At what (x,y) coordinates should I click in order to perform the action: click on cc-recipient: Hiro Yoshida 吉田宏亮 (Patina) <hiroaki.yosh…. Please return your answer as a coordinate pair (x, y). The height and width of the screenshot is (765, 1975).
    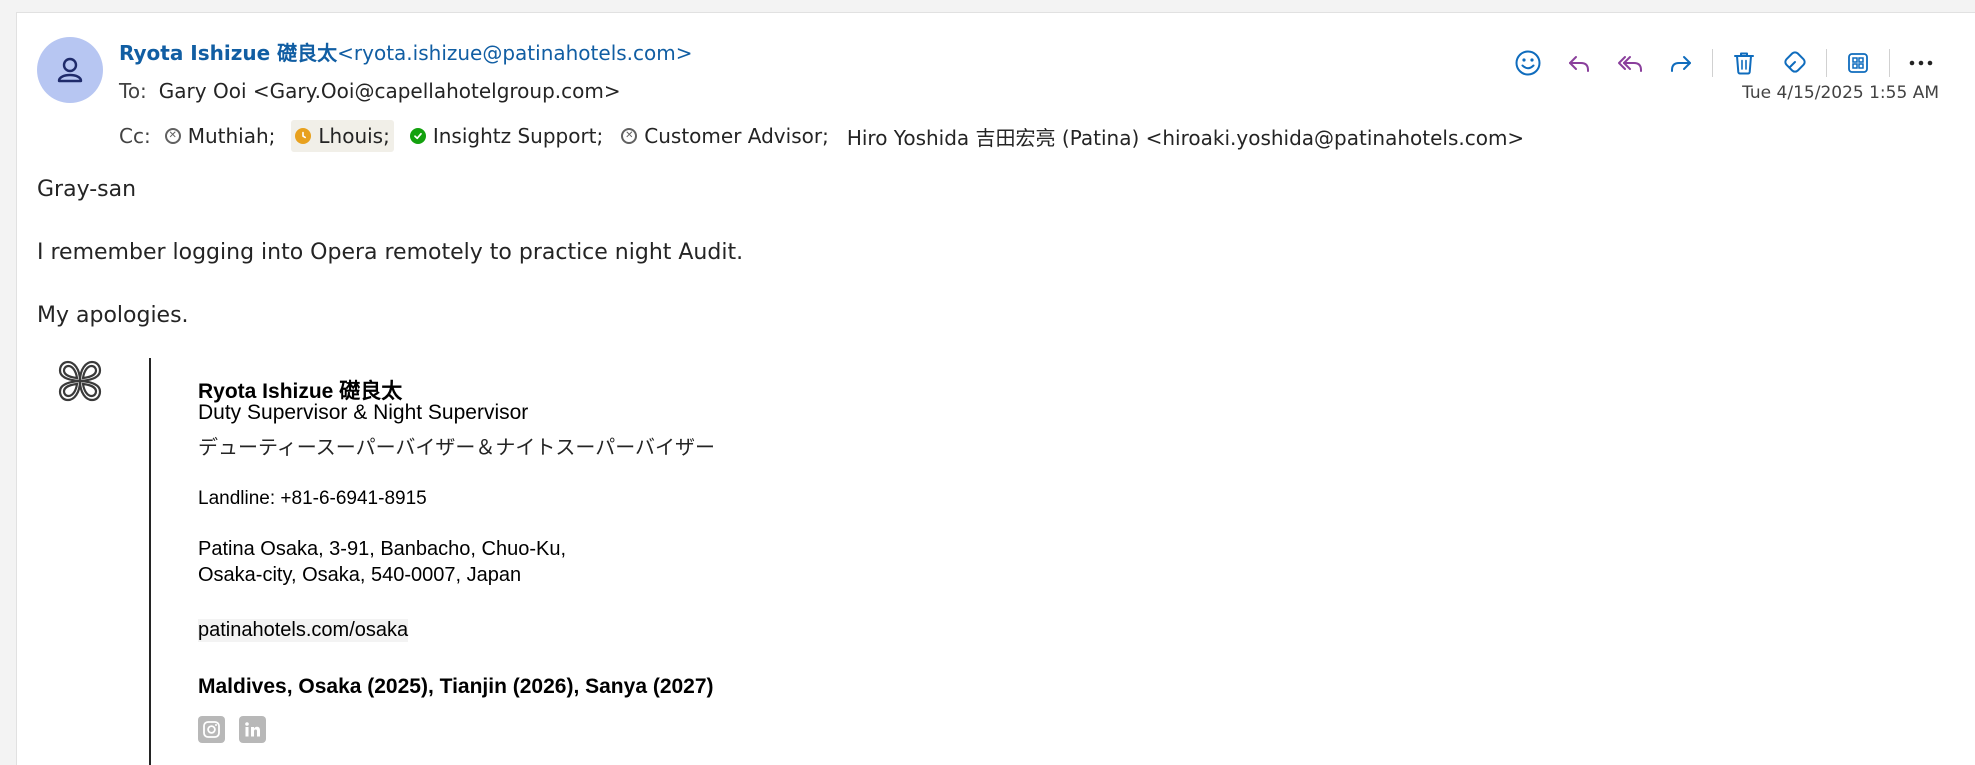
    Looking at the image, I should click on (1185, 136).